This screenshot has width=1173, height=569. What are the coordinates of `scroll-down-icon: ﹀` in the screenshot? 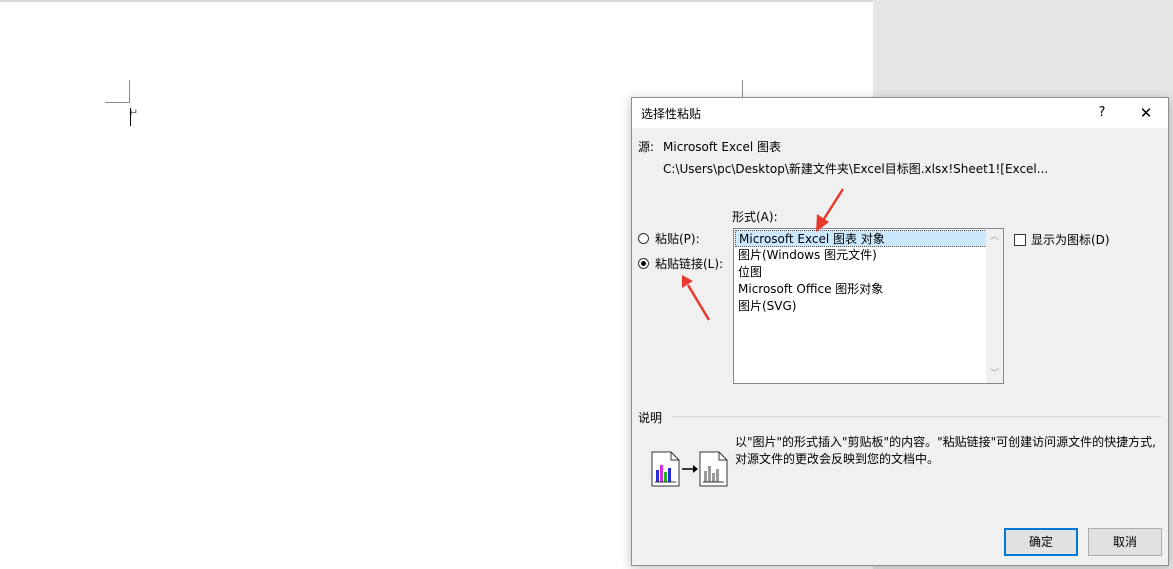 It's located at (994, 374).